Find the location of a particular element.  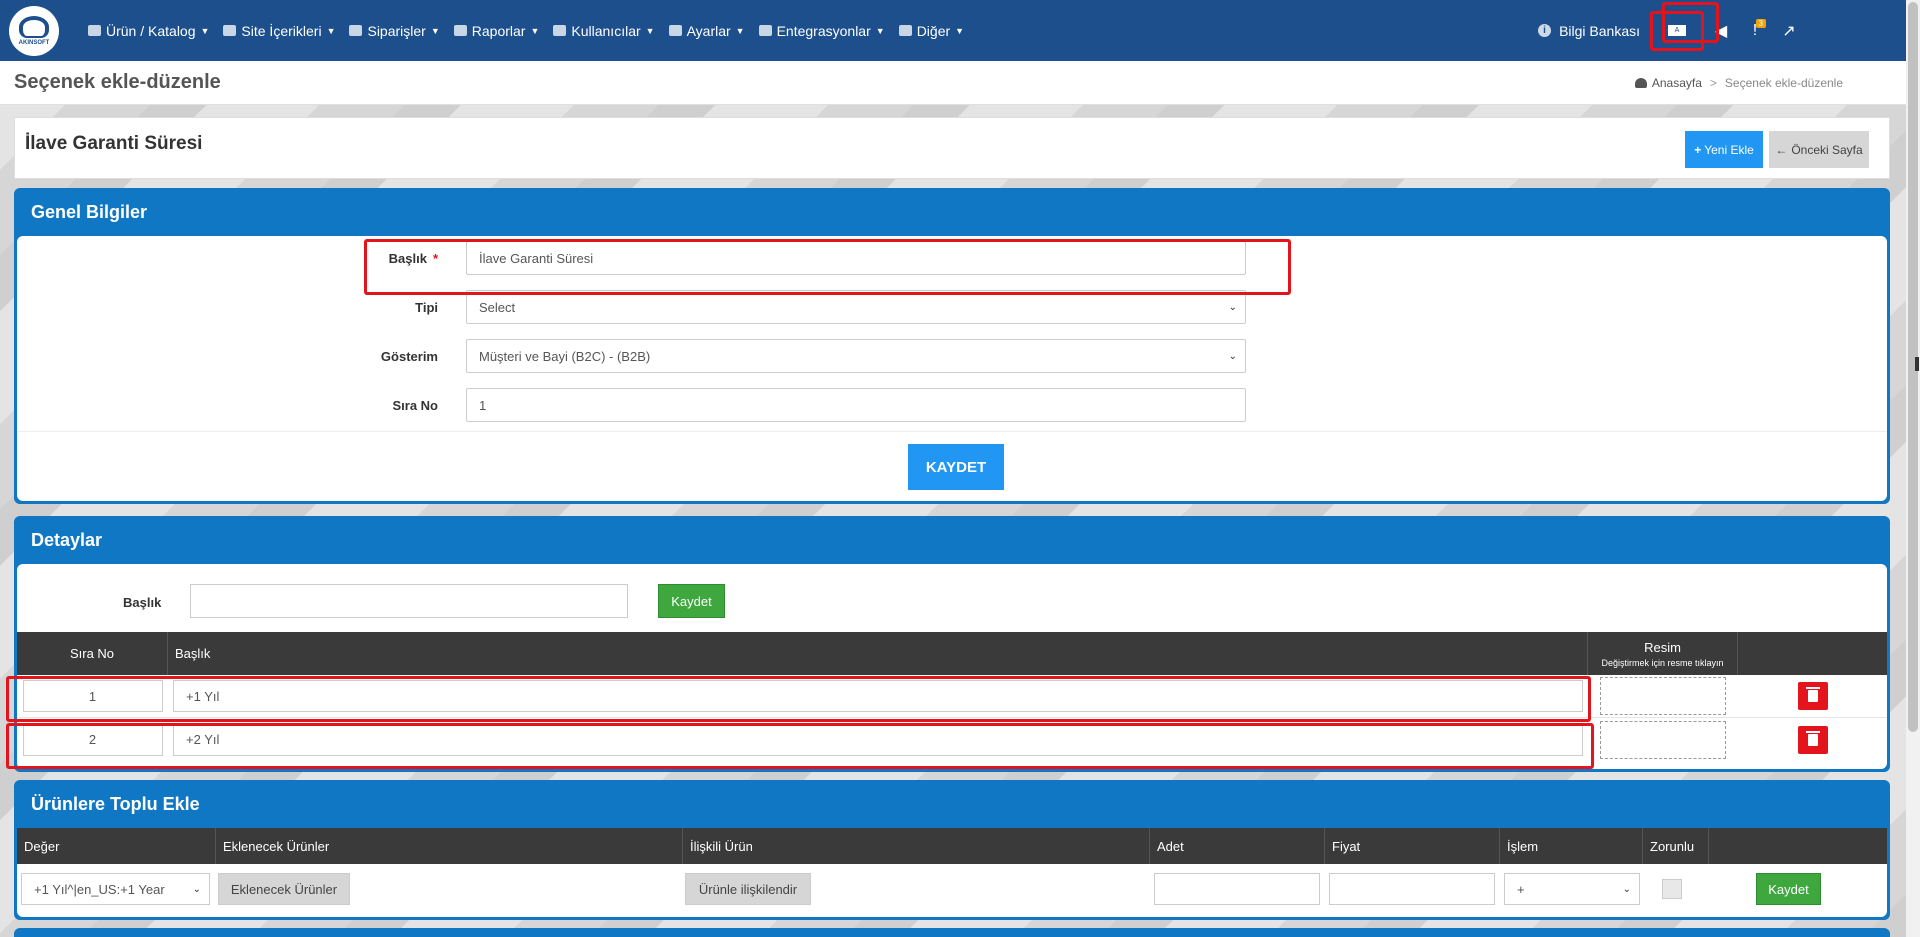

knowledge-base-link: i Bilgi Bankası is located at coordinates (1589, 31).